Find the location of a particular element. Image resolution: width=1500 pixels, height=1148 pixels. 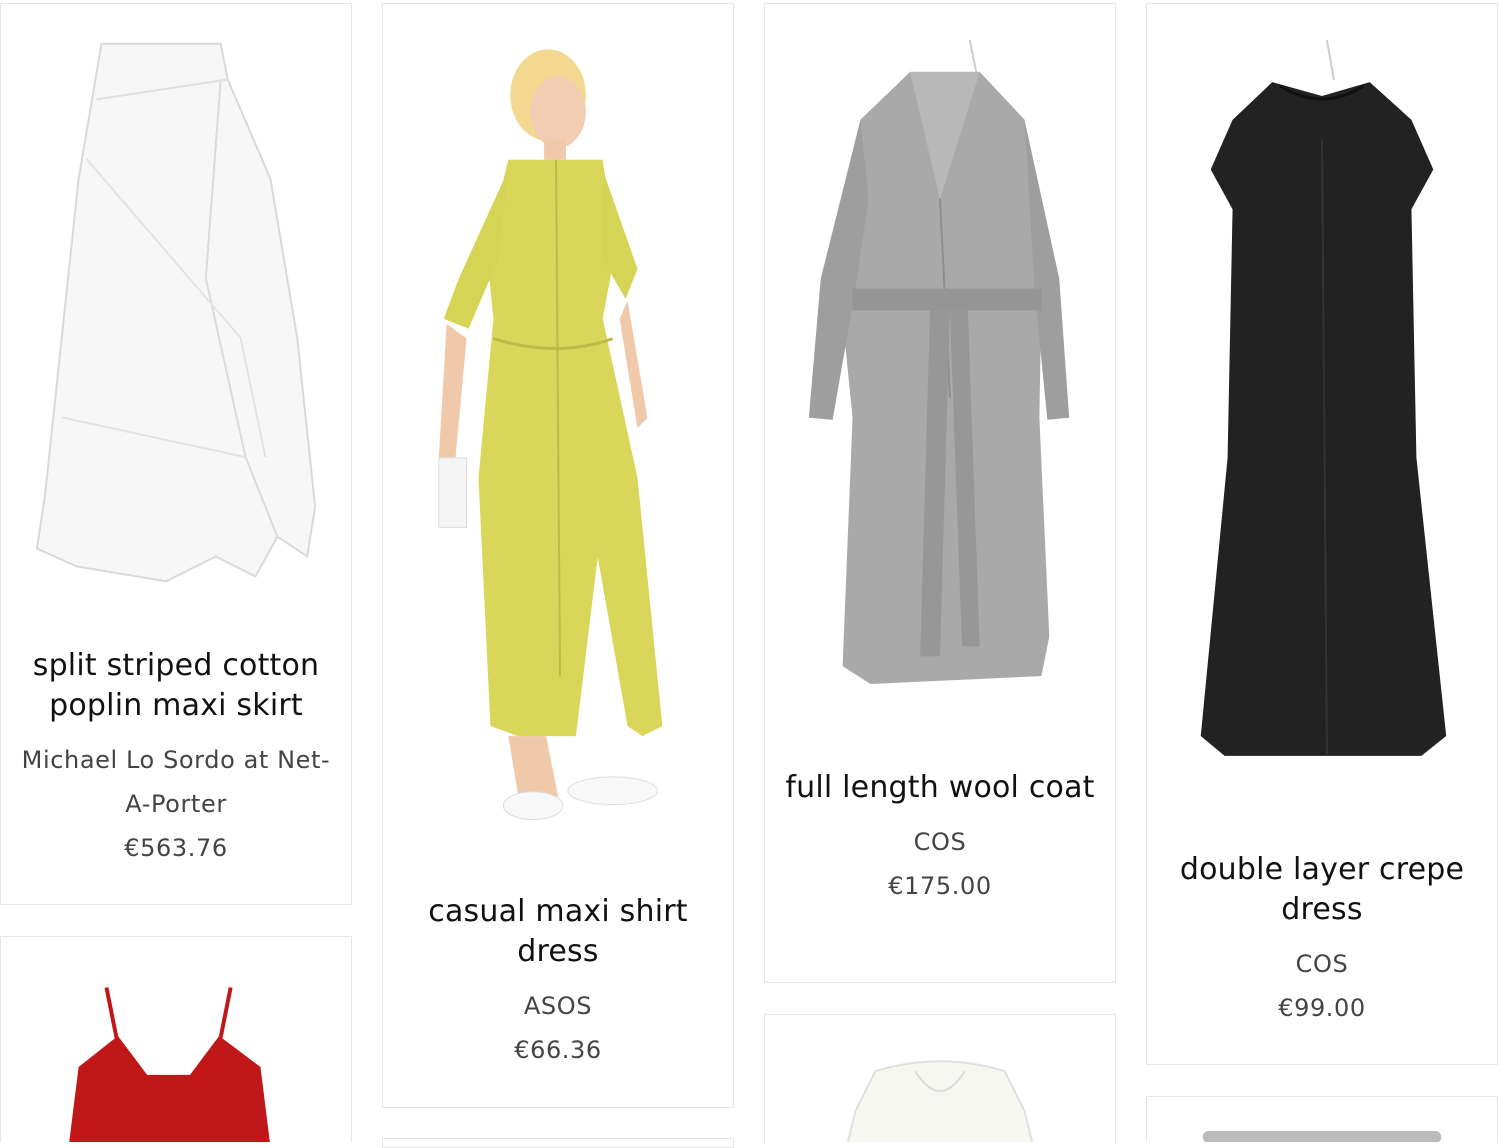

skirt-image is located at coordinates (176, 312).